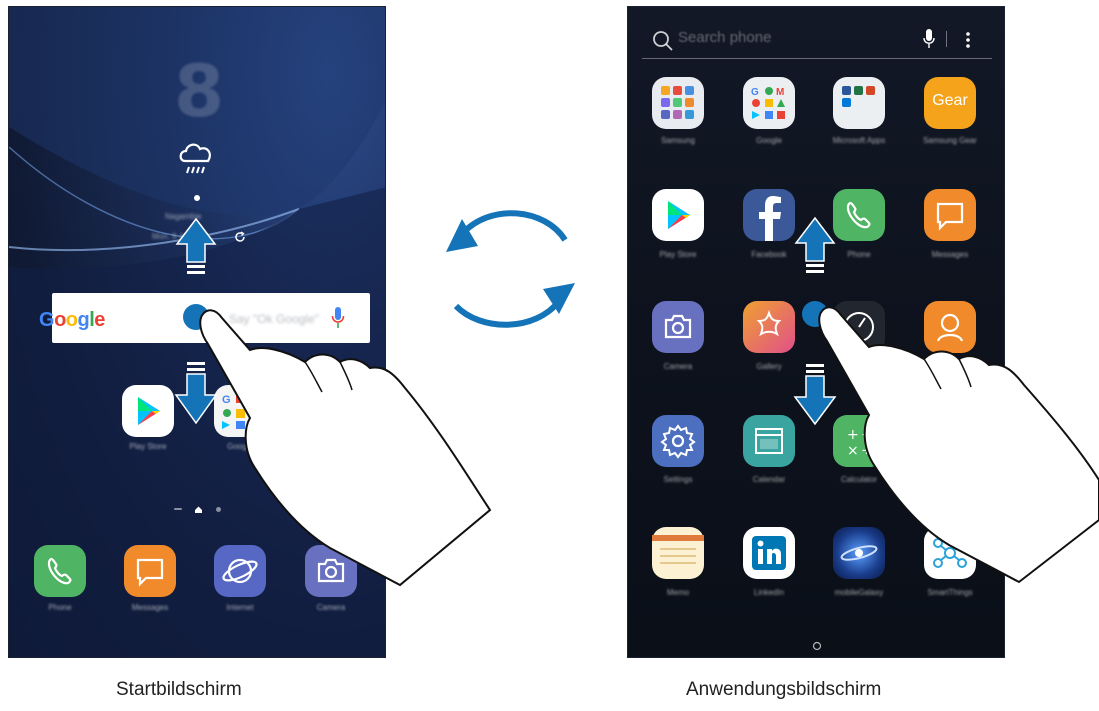  Describe the element at coordinates (678, 479) in the screenshot. I see `app-label: Settings` at that location.